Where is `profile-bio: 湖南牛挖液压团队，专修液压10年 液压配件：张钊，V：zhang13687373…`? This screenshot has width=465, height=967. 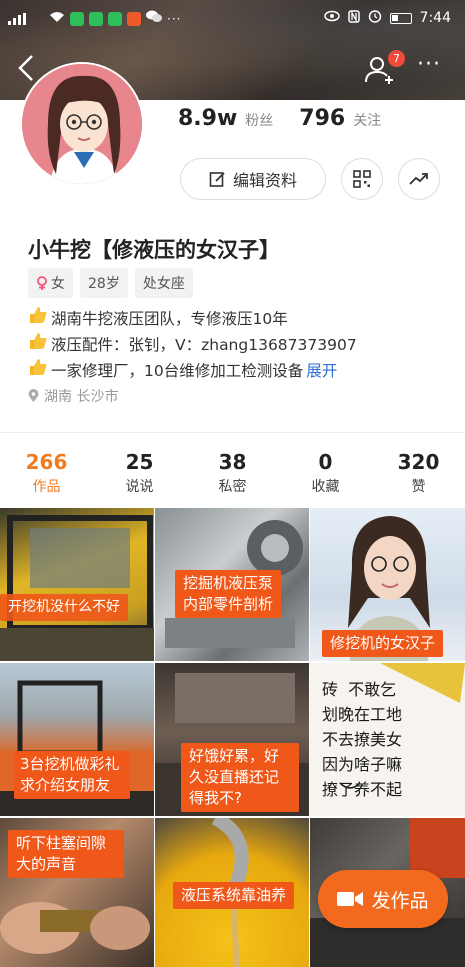 profile-bio: 湖南牛挖液压团队，专修液压10年 液压配件：张钊，V：zhang13687373… is located at coordinates (192, 345).